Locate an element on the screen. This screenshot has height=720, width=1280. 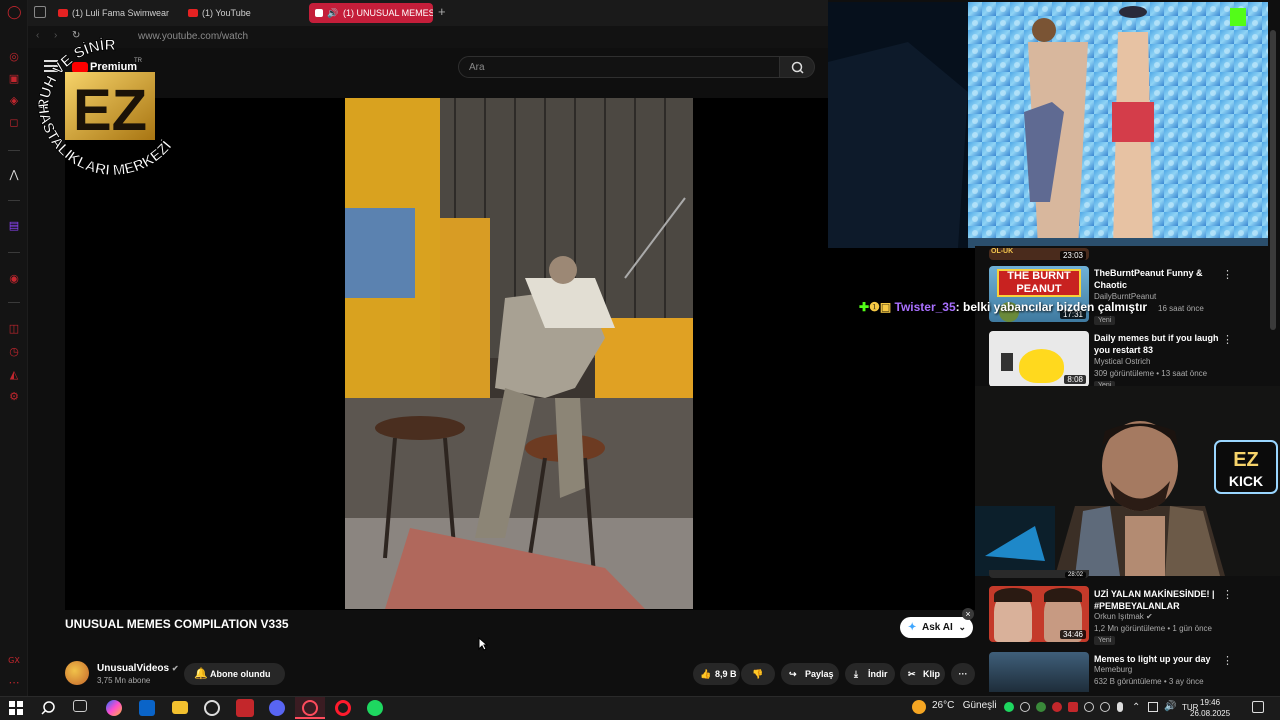
sidebar-player-icon: ◉ is located at coordinates (14, 279).